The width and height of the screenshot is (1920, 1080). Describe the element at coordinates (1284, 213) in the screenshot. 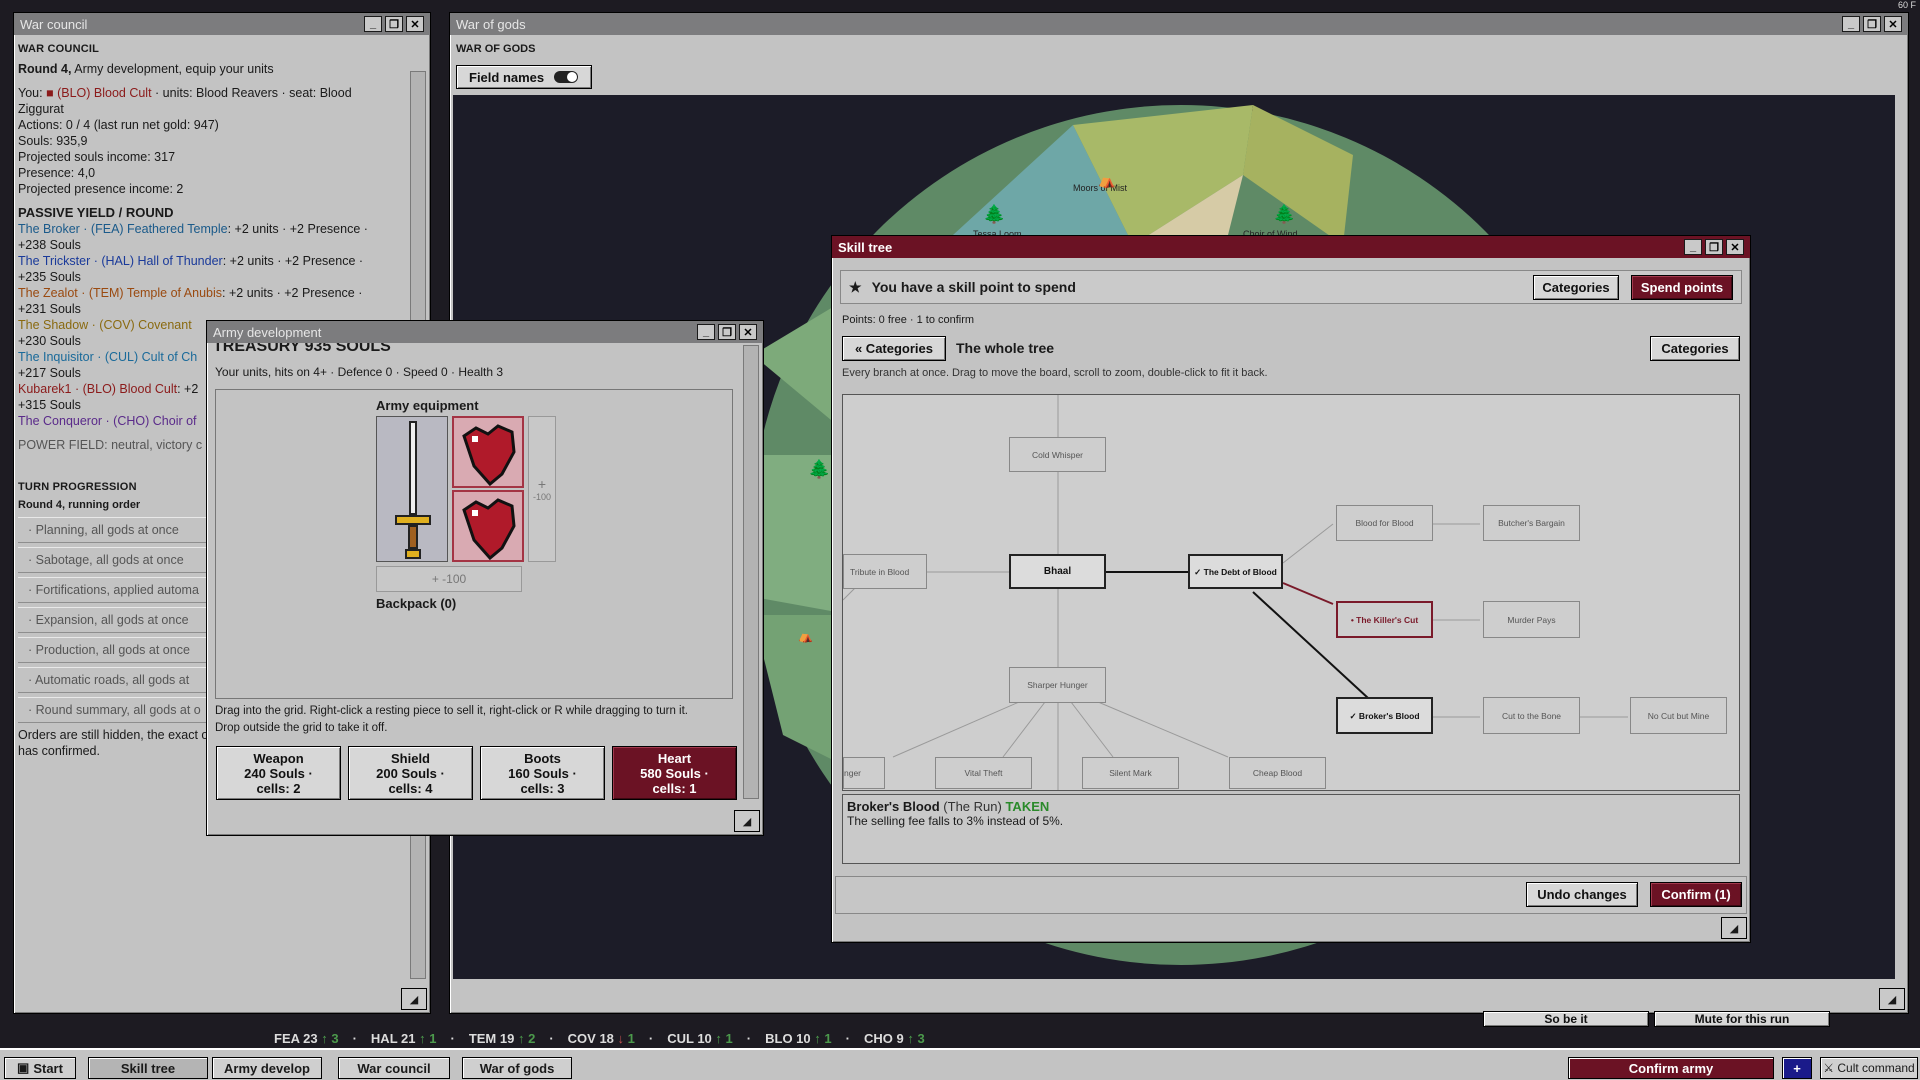

I see `tree-icon: 🌲` at that location.